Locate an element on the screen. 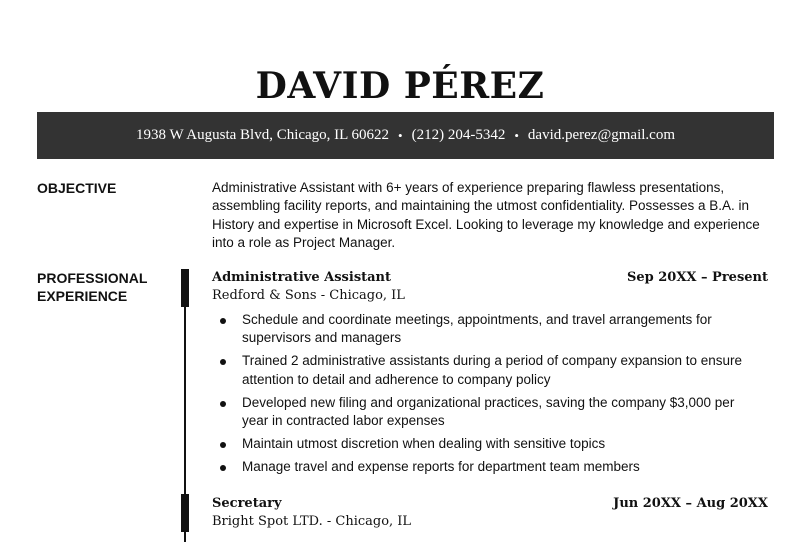 Image resolution: width=800 pixels, height=542 pixels. contact-address: 1938 W Augusta Blvd, Chicago, IL 60622 is located at coordinates (262, 135).